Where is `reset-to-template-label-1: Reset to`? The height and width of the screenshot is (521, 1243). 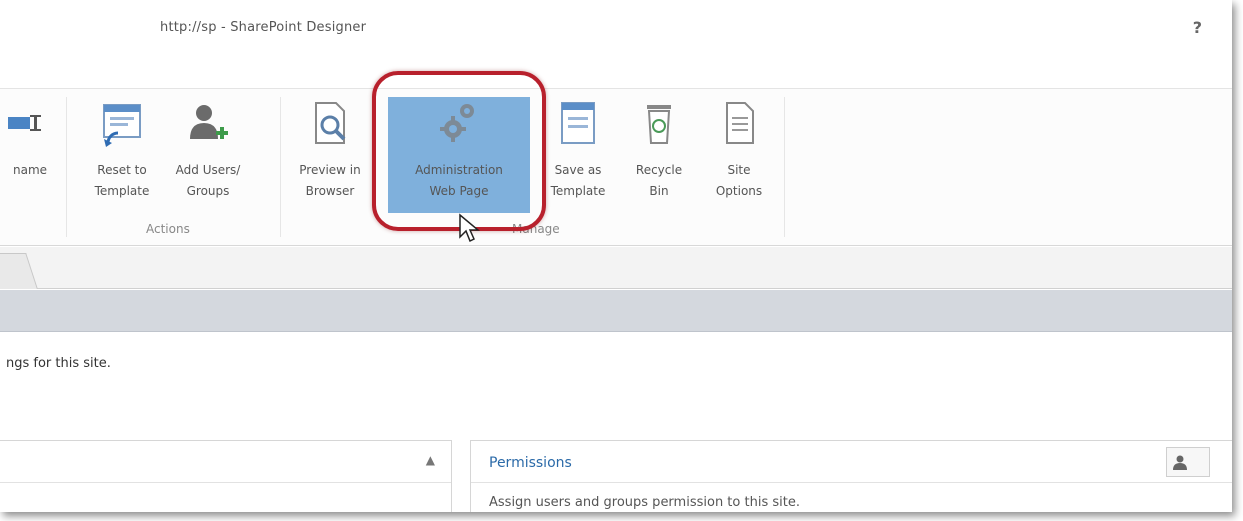
reset-to-template-label-1: Reset to is located at coordinates (122, 170).